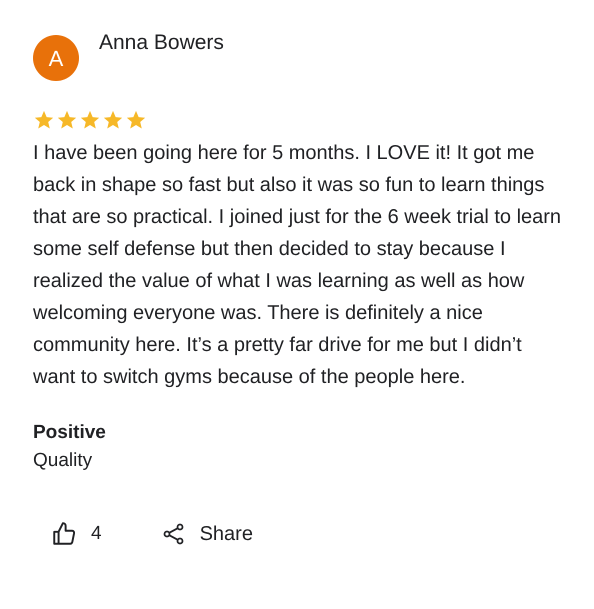  I want to click on highlight-value: Quality, so click(63, 461).